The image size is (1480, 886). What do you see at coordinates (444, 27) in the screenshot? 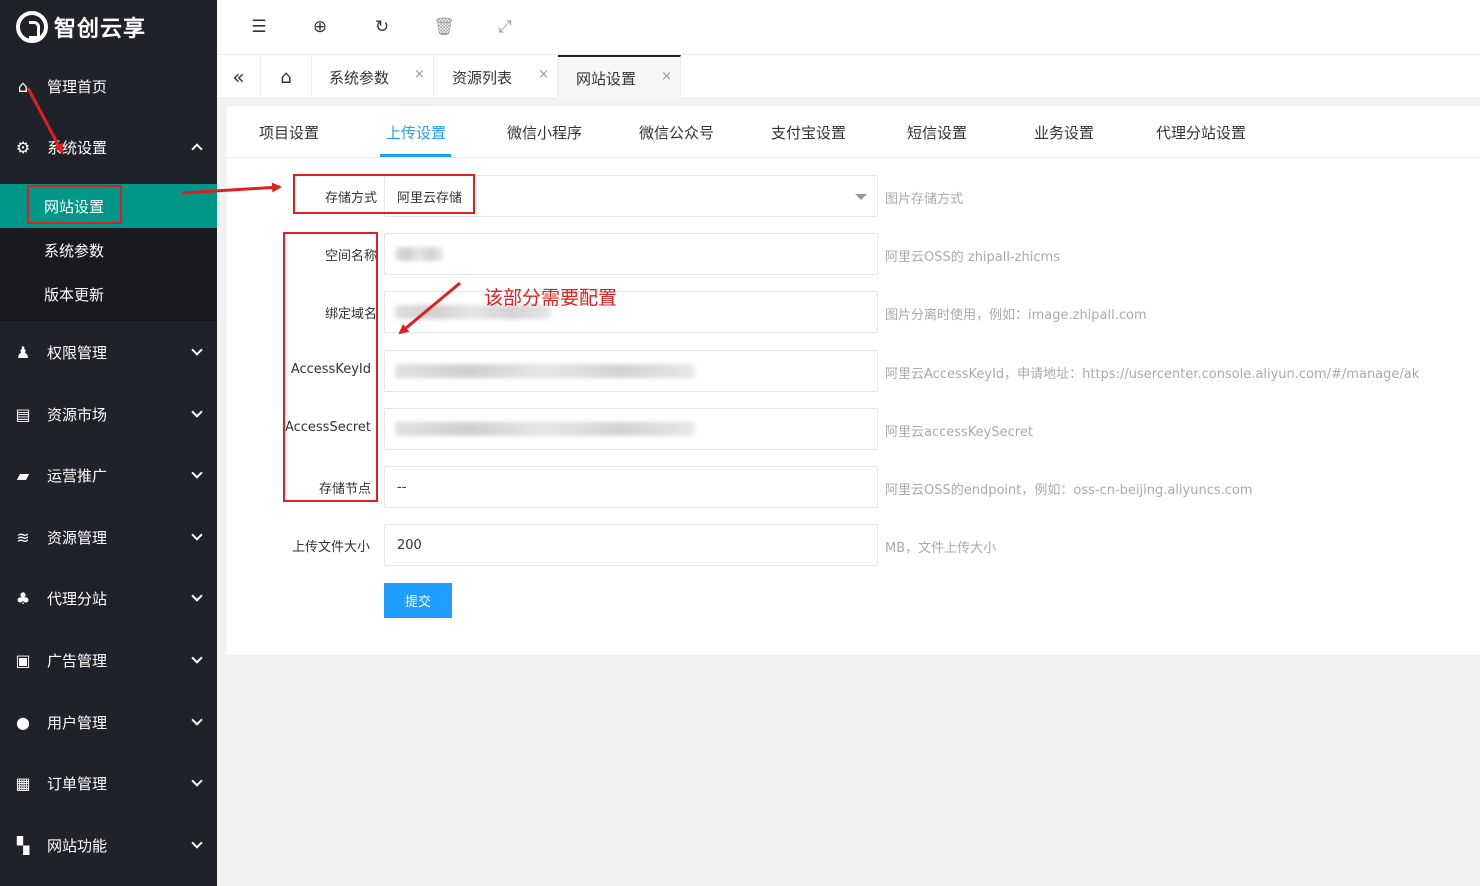
I see `trash-icon: 🗑` at bounding box center [444, 27].